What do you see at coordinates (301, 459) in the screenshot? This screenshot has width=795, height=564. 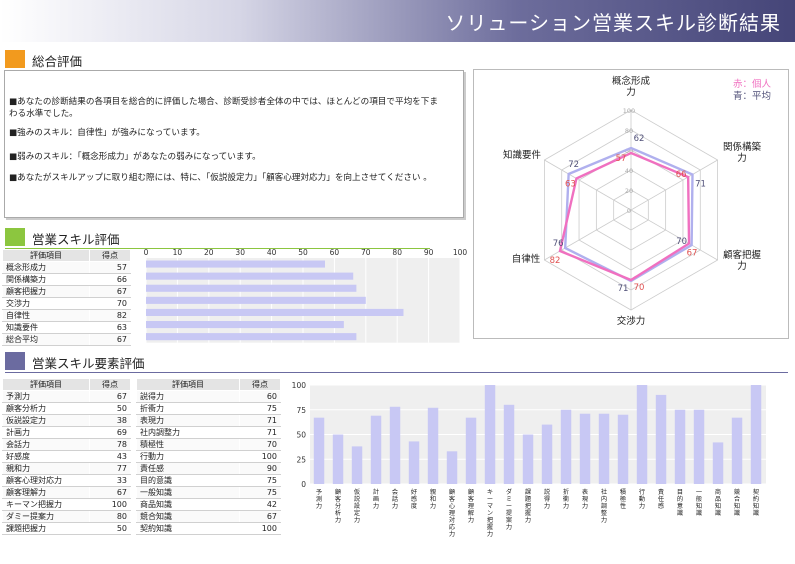 I see `tick-label: 25` at bounding box center [301, 459].